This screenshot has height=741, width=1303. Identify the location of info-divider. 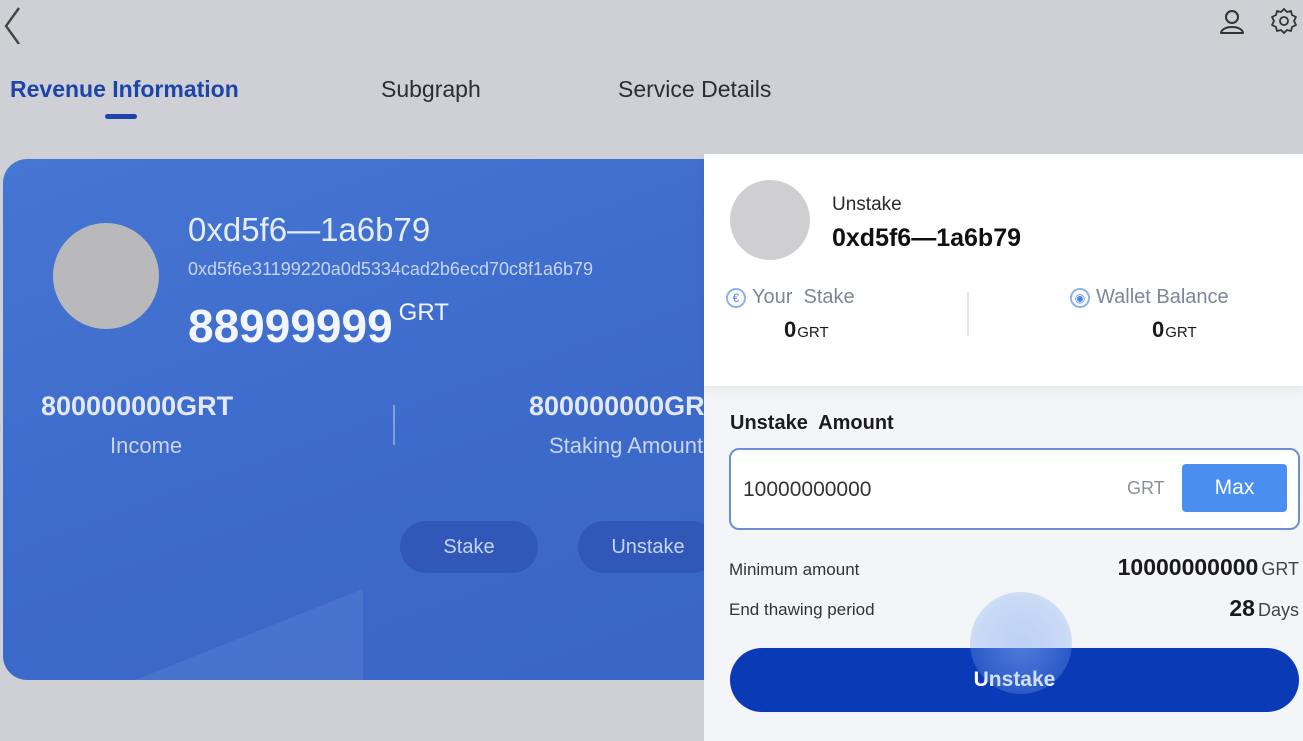
(968, 314).